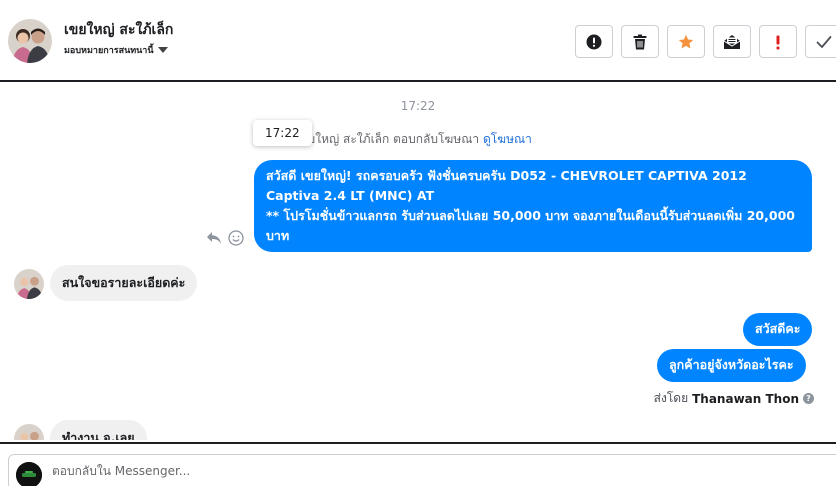  Describe the element at coordinates (808, 398) in the screenshot. I see `help-icon: ?` at that location.